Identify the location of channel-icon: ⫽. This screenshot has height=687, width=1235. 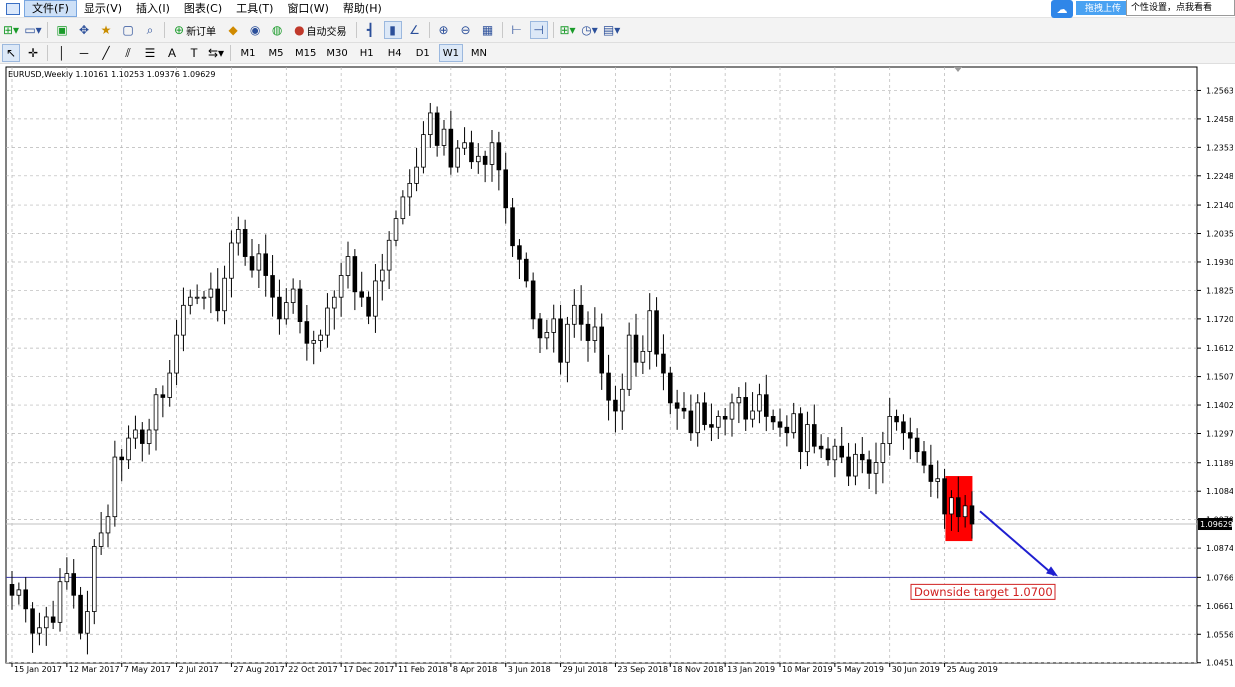
(128, 53).